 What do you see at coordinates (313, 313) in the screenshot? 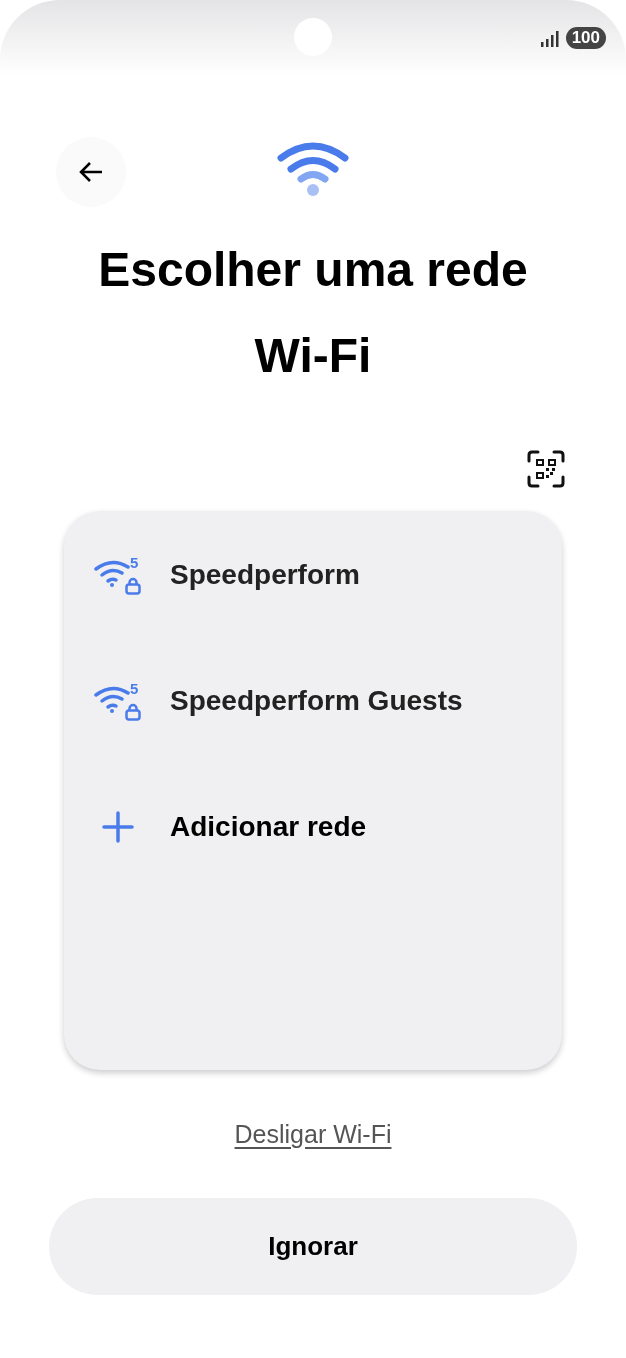
I see `page-title: Escolher uma rede Wi-Fi` at bounding box center [313, 313].